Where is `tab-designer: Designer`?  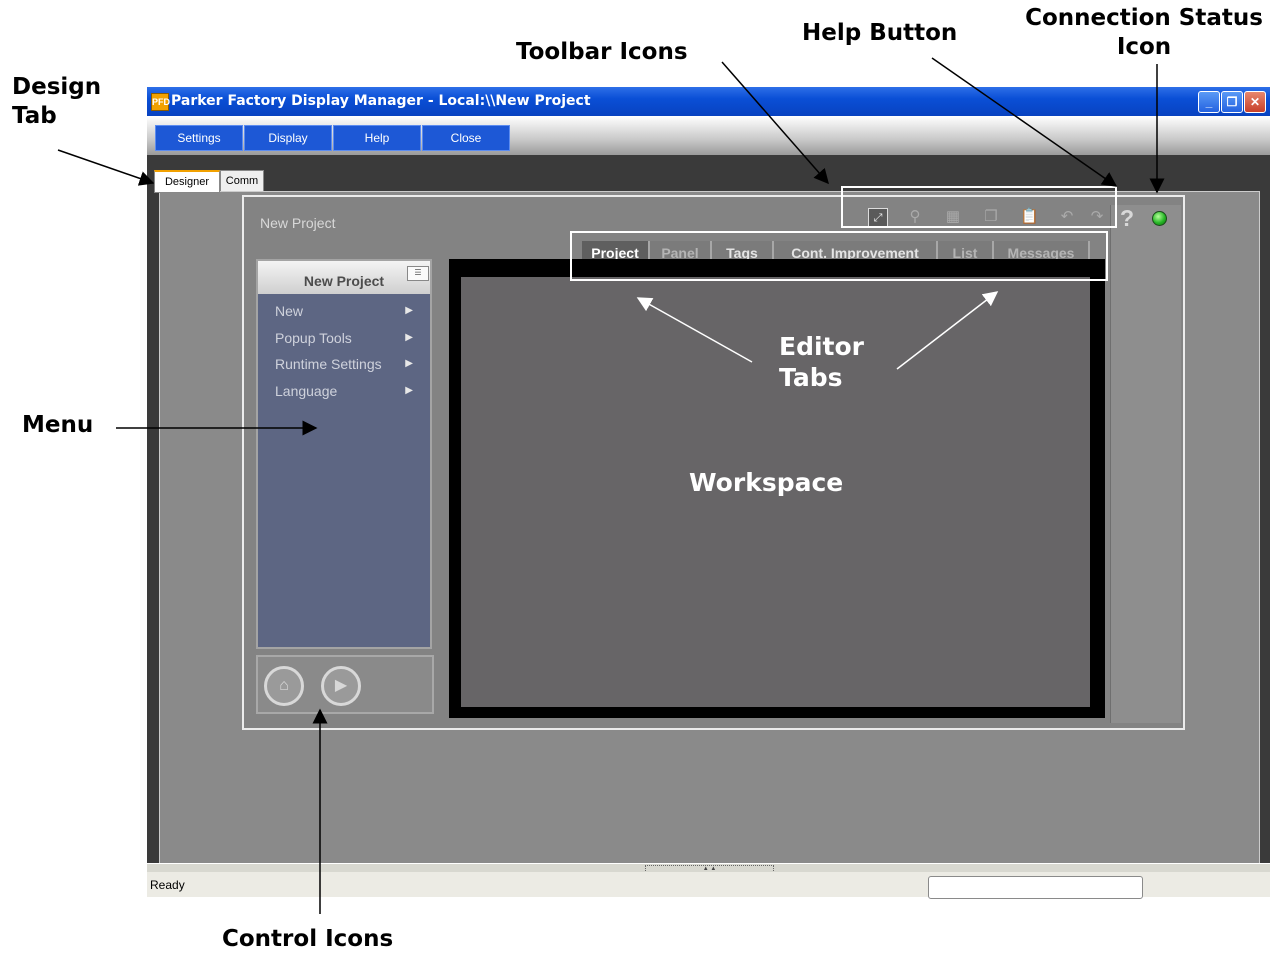 tab-designer: Designer is located at coordinates (187, 181).